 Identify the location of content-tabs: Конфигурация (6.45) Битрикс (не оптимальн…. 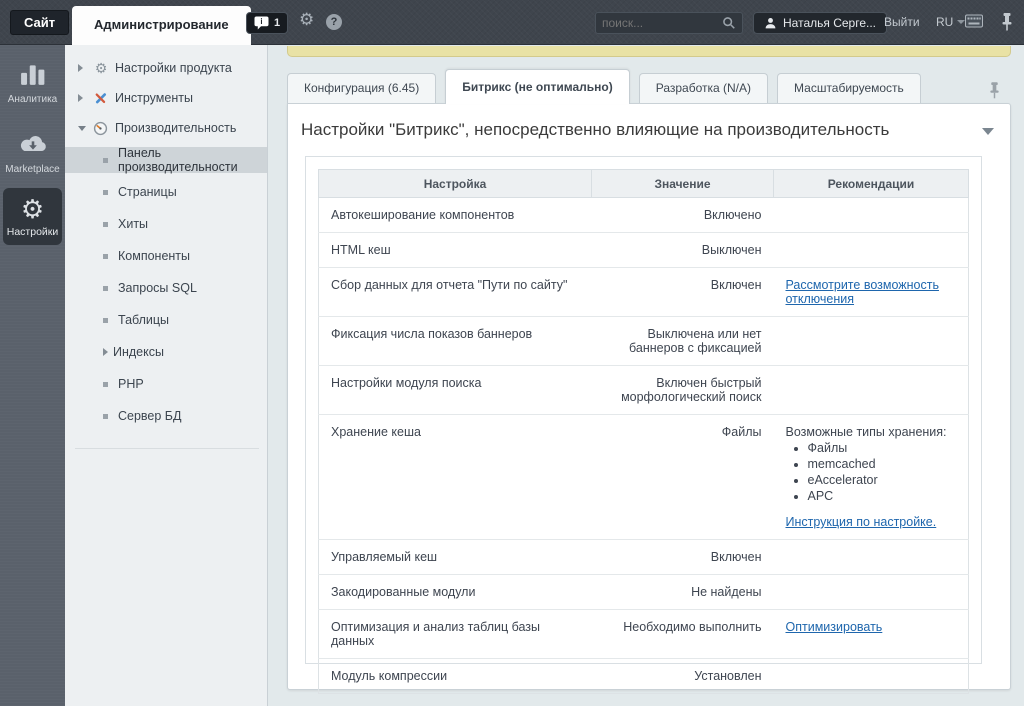
(608, 86).